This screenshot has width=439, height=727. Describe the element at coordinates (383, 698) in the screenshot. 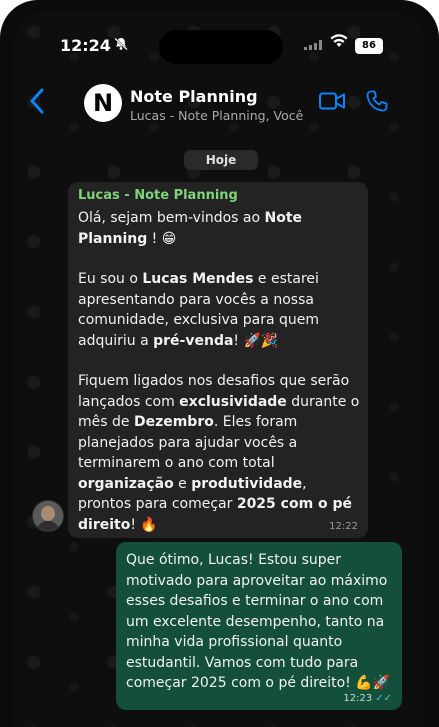

I see `double-check-icon: ✓✓` at that location.